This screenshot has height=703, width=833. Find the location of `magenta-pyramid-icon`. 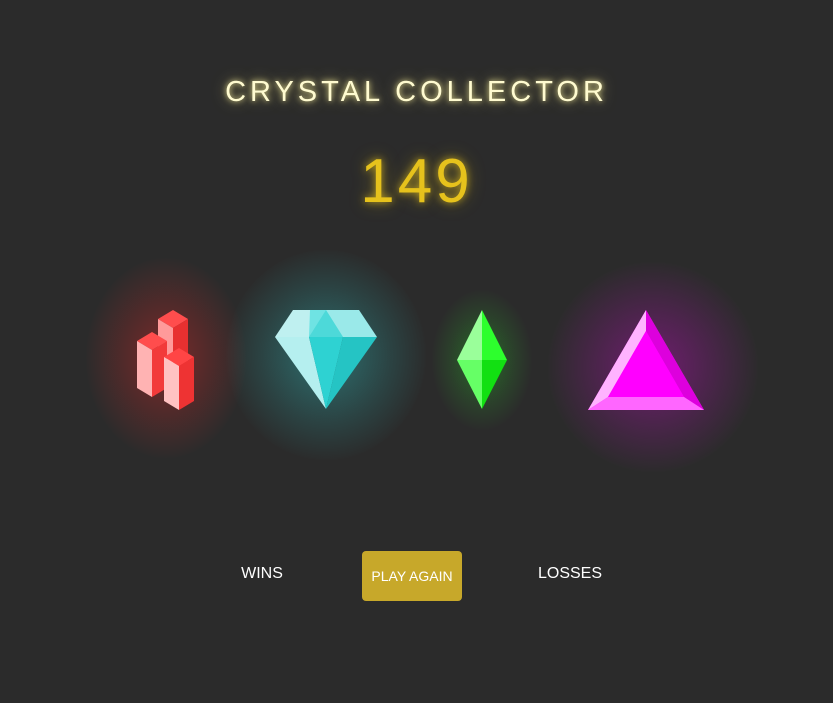

magenta-pyramid-icon is located at coordinates (646, 360).